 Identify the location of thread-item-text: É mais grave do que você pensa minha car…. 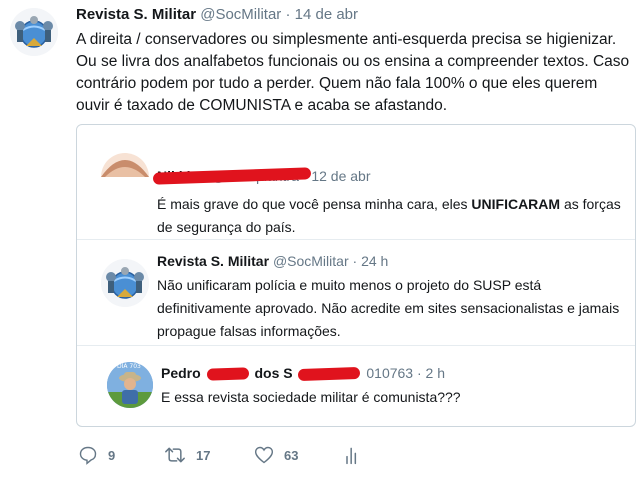
(392, 216).